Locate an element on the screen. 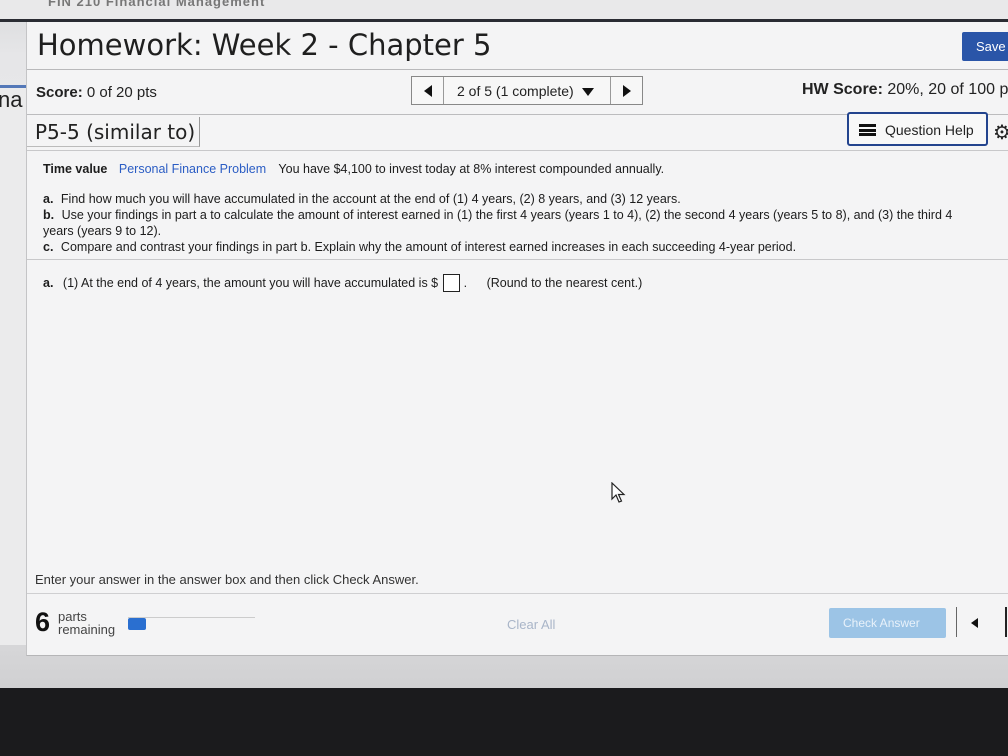 The height and width of the screenshot is (756, 1008). answer-hint: (Round to the nearest cent.) is located at coordinates (564, 283).